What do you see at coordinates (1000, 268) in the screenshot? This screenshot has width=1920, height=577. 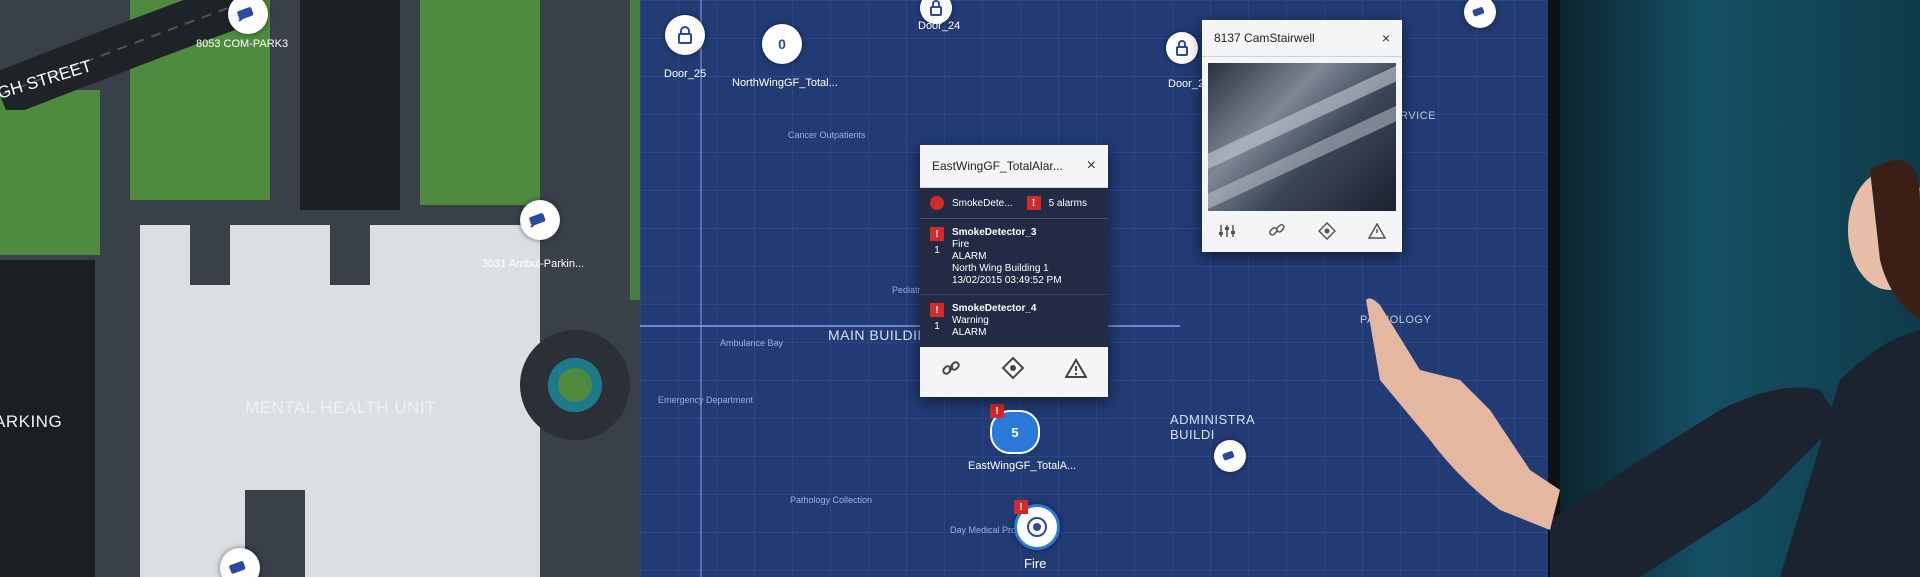 I see `alarm-location: North Wing Building 1` at bounding box center [1000, 268].